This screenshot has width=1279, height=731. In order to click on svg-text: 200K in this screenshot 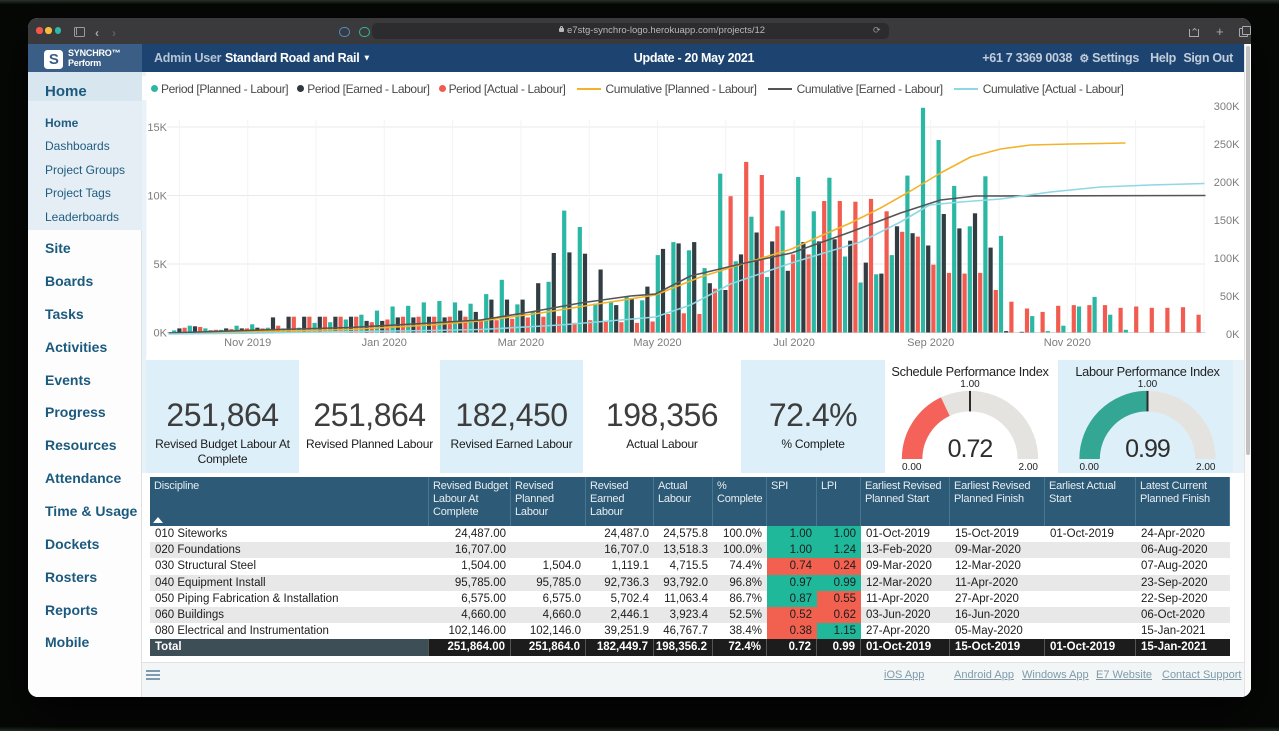, I will do `click(1226, 183)`.